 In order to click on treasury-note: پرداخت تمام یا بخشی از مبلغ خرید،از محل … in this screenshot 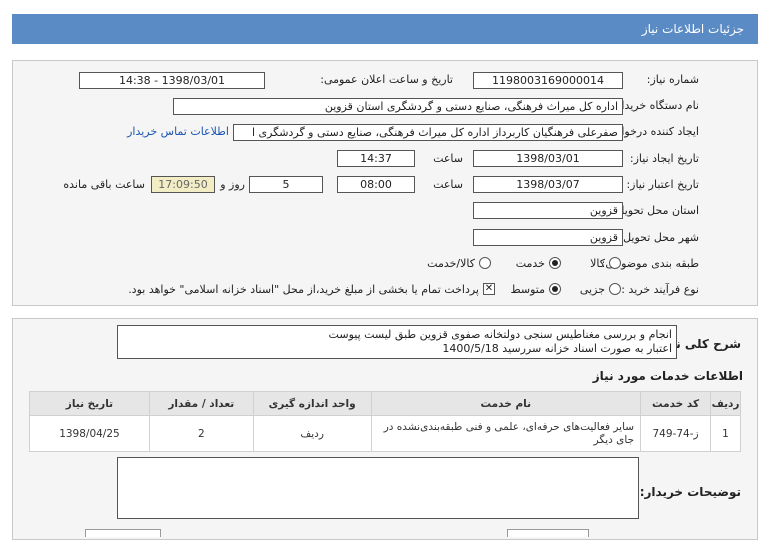, I will do `click(303, 289)`.